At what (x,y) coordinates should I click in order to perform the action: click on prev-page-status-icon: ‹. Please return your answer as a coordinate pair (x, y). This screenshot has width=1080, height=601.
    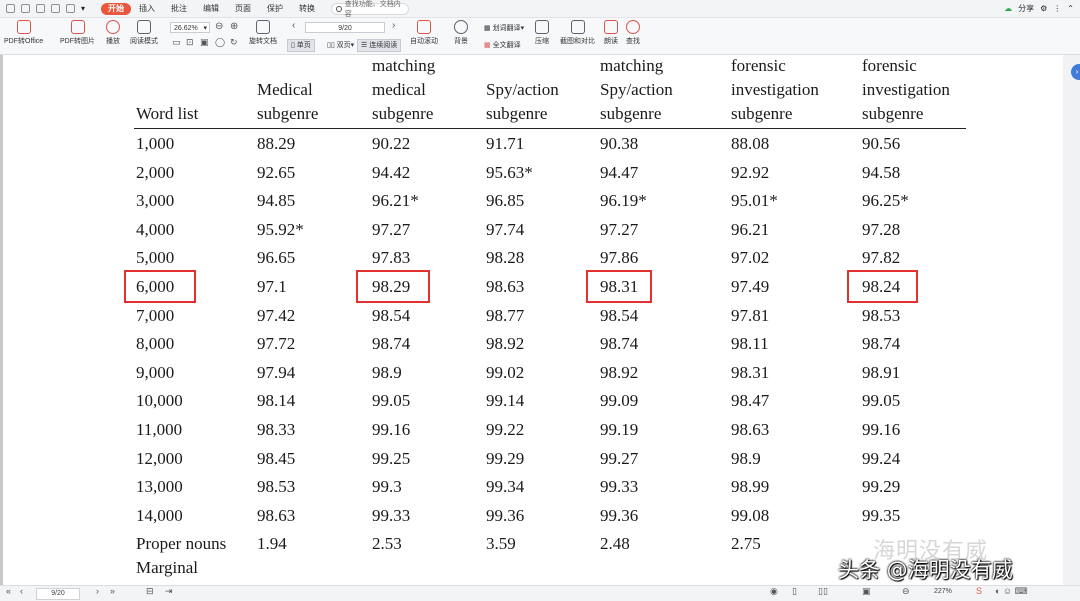
    Looking at the image, I should click on (21, 591).